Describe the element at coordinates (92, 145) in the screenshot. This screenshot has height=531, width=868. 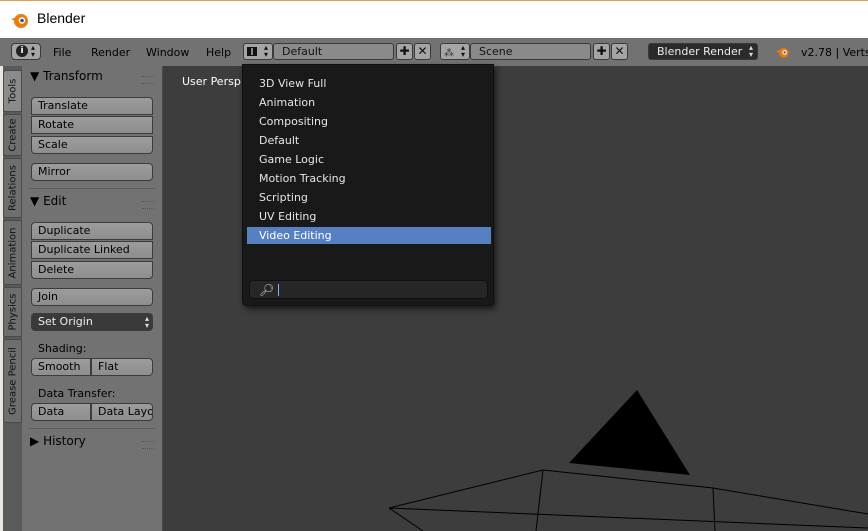
I see `scale-button: Scale` at that location.